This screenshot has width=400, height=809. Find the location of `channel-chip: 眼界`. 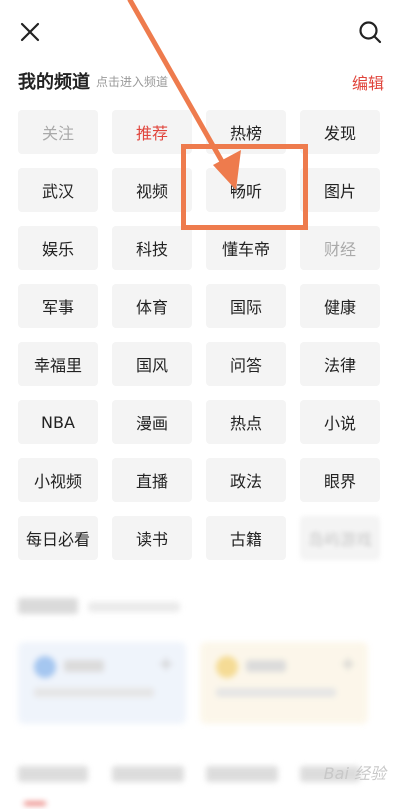

channel-chip: 眼界 is located at coordinates (340, 480).